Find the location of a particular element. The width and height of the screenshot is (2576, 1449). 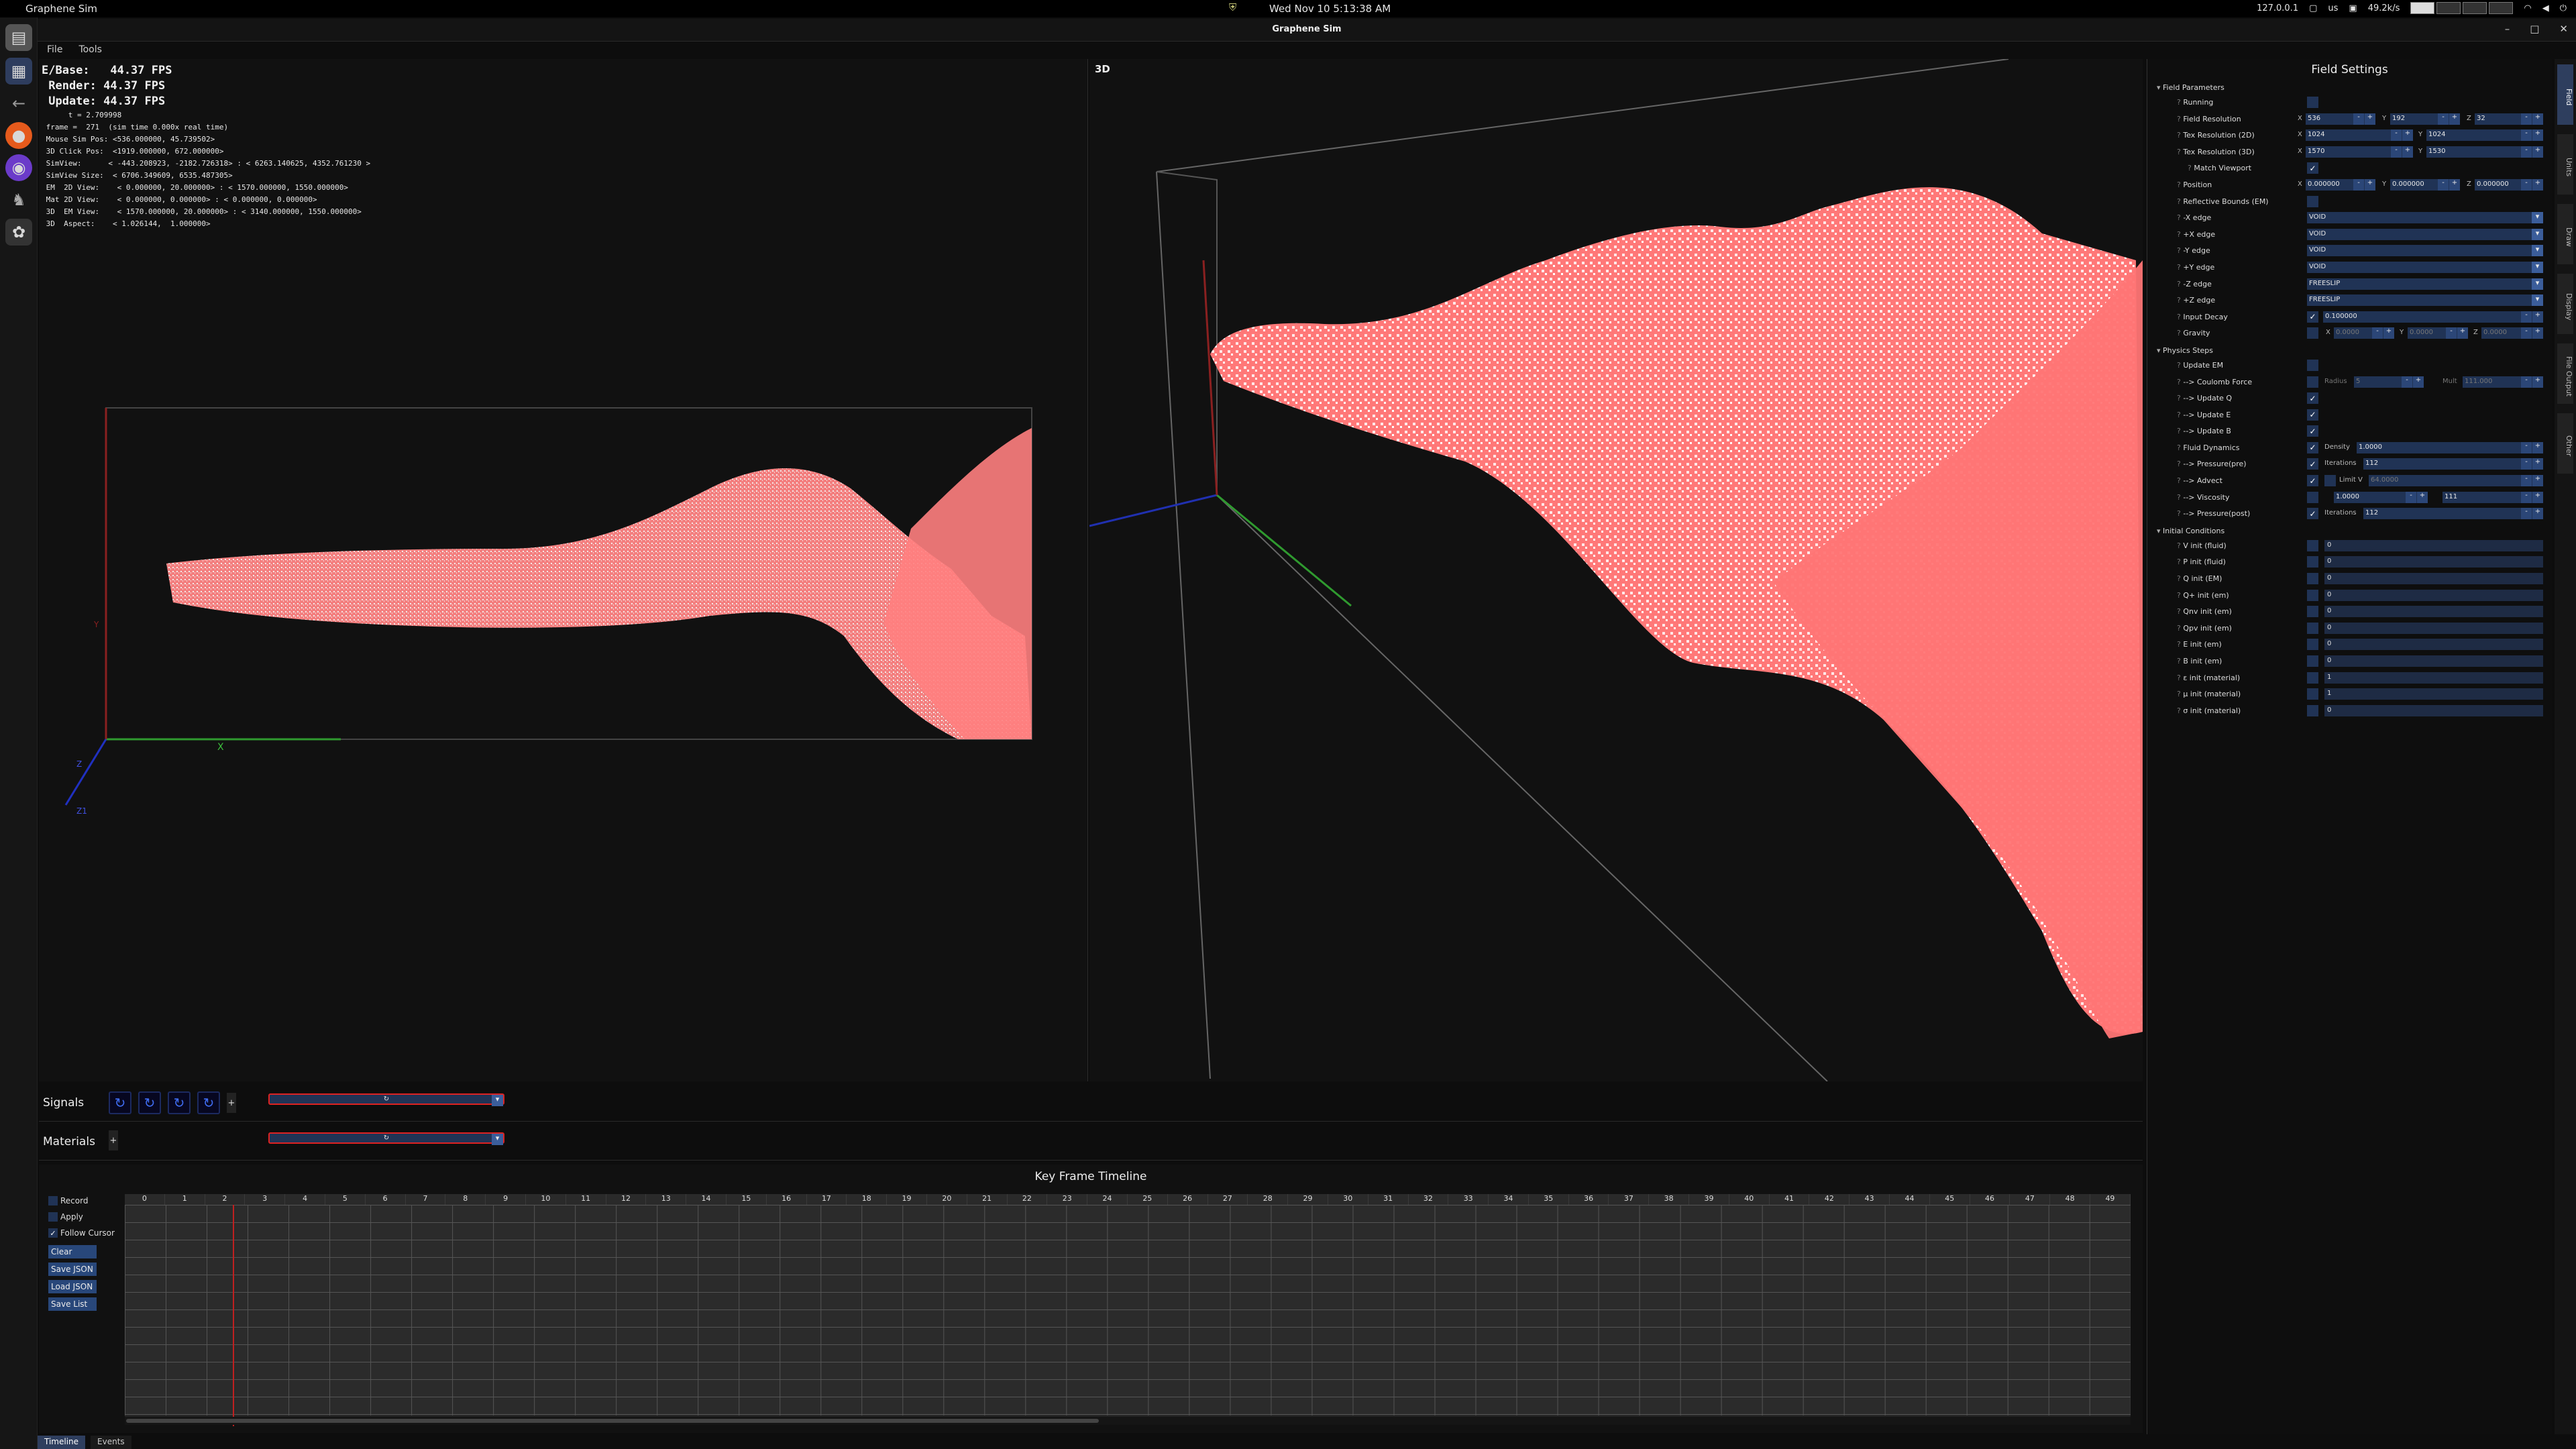

iterations-post-input: 112- + is located at coordinates (2453, 514).